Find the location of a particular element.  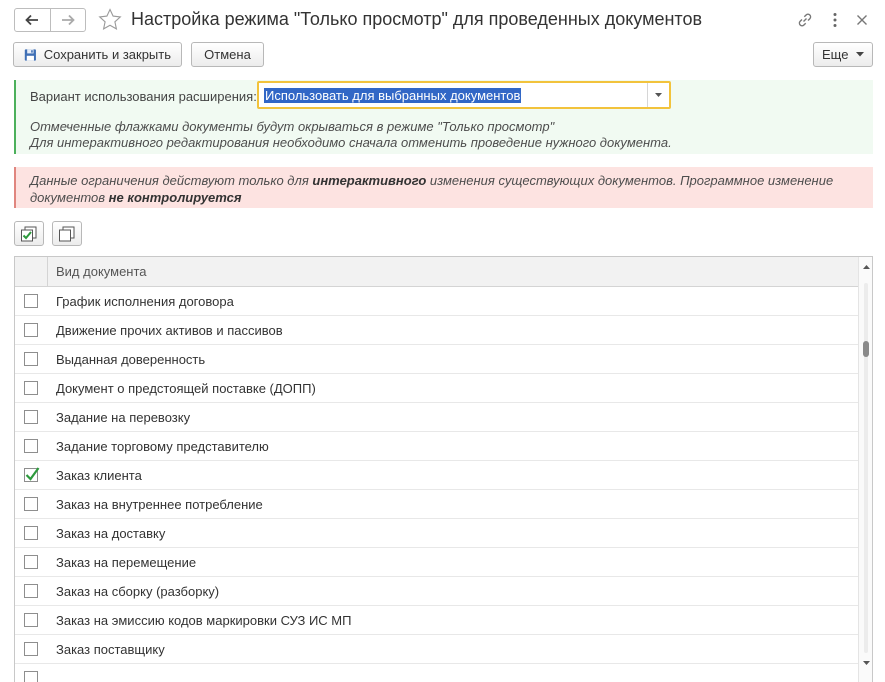

cancel-label: Отмена is located at coordinates (227, 54).